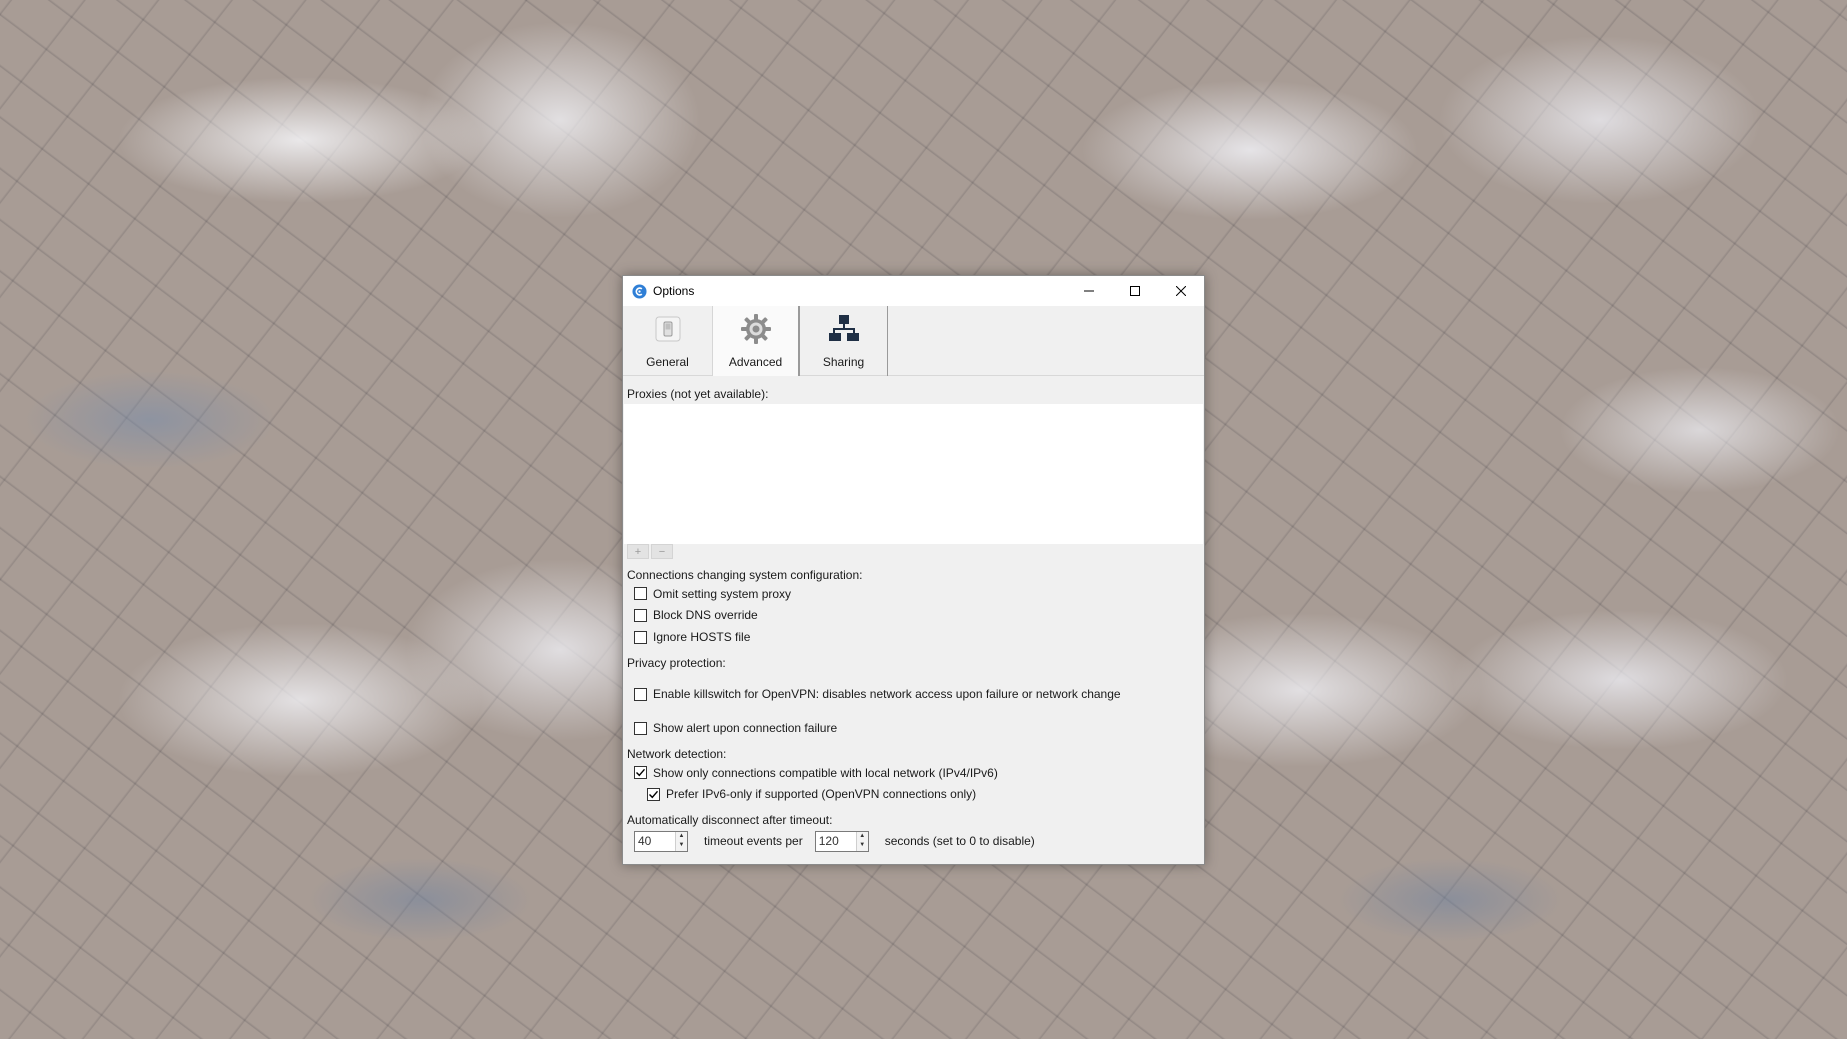 This screenshot has height=1039, width=1847. Describe the element at coordinates (730, 820) in the screenshot. I see `timeout-label: Automatically disconnect after timeout:` at that location.